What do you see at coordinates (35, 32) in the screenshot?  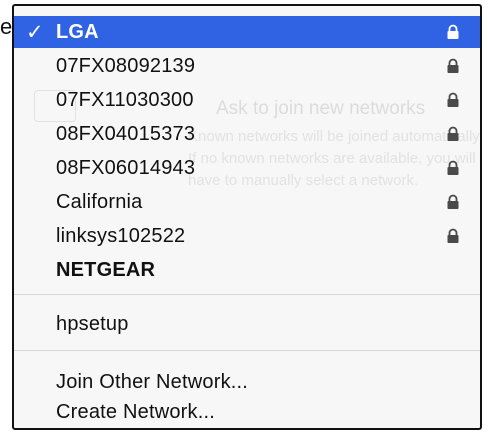 I see `checkmark-icon: ✓` at bounding box center [35, 32].